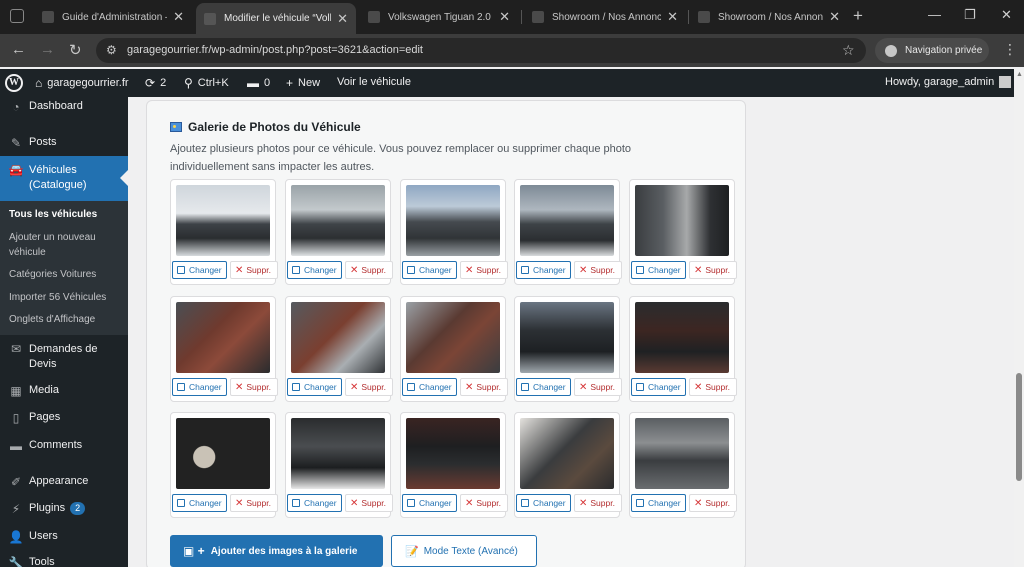 The image size is (1024, 567). I want to click on comments-link: ▬ 0, so click(258, 83).